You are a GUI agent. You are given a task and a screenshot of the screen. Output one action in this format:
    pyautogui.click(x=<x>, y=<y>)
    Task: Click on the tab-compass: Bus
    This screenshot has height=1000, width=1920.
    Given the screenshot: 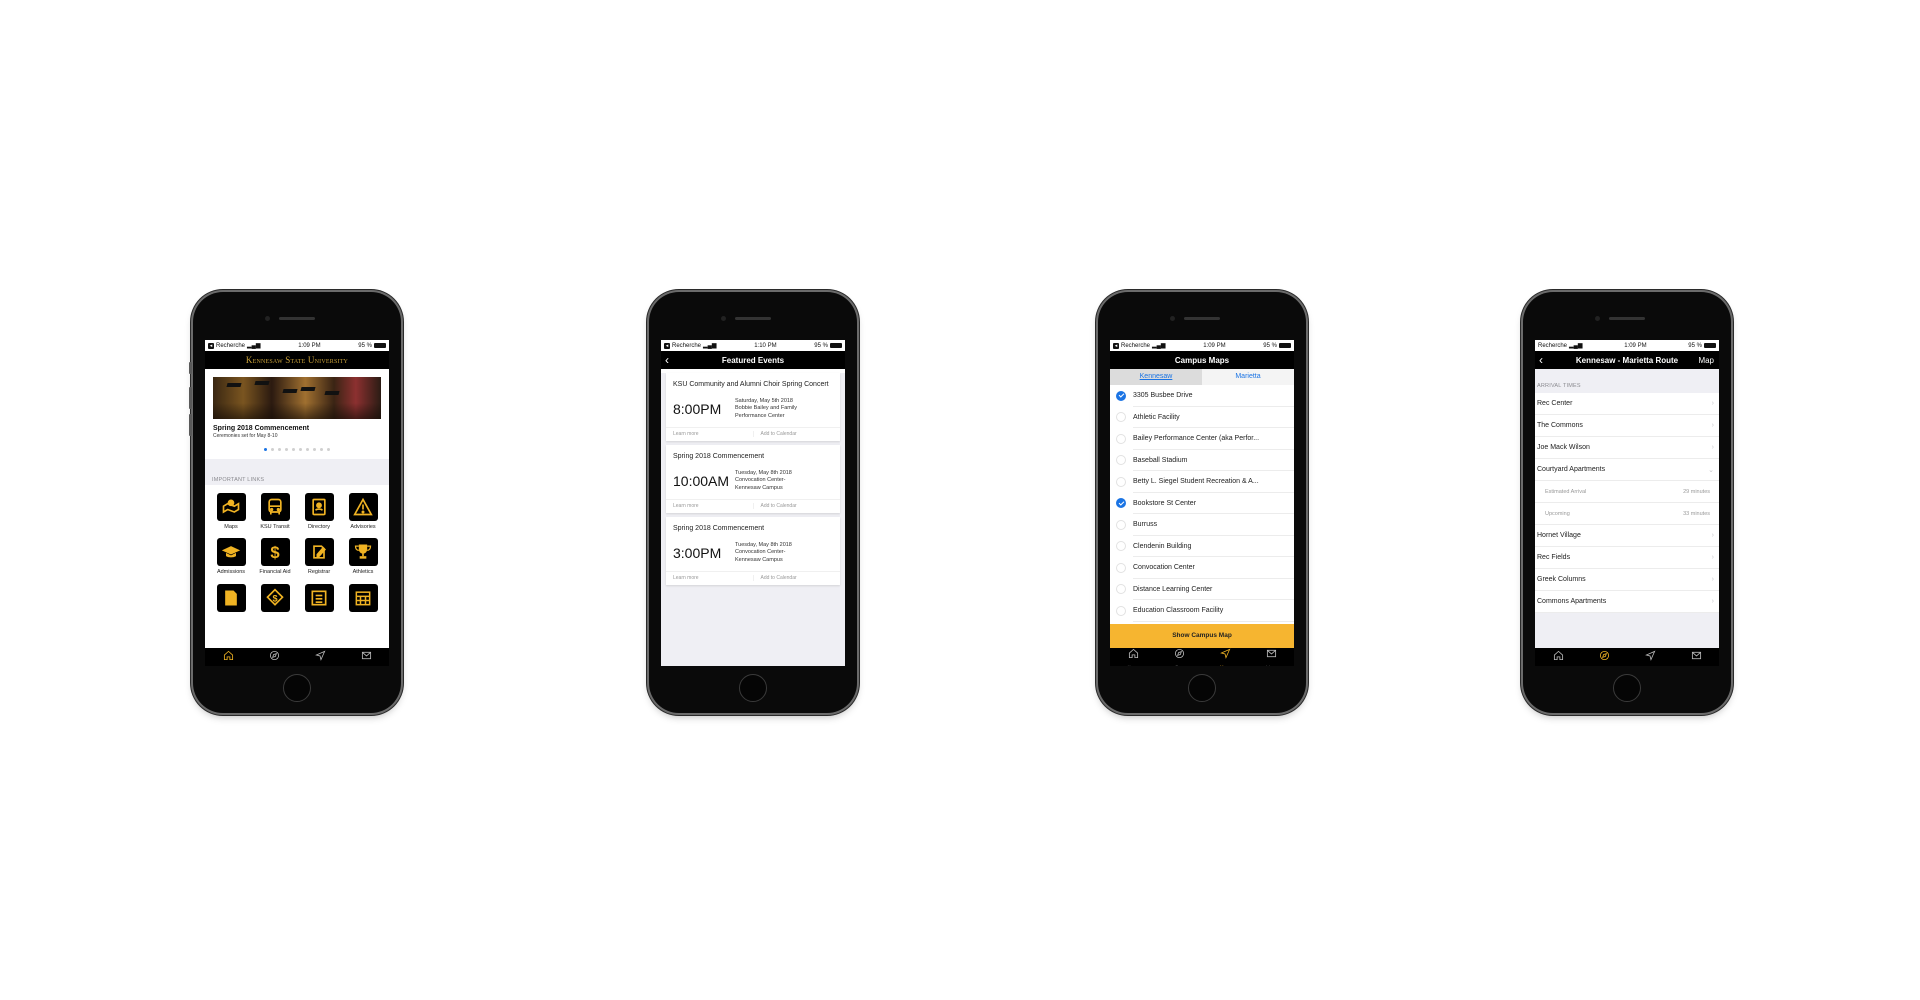 What is the action you would take?
    pyautogui.click(x=1179, y=656)
    